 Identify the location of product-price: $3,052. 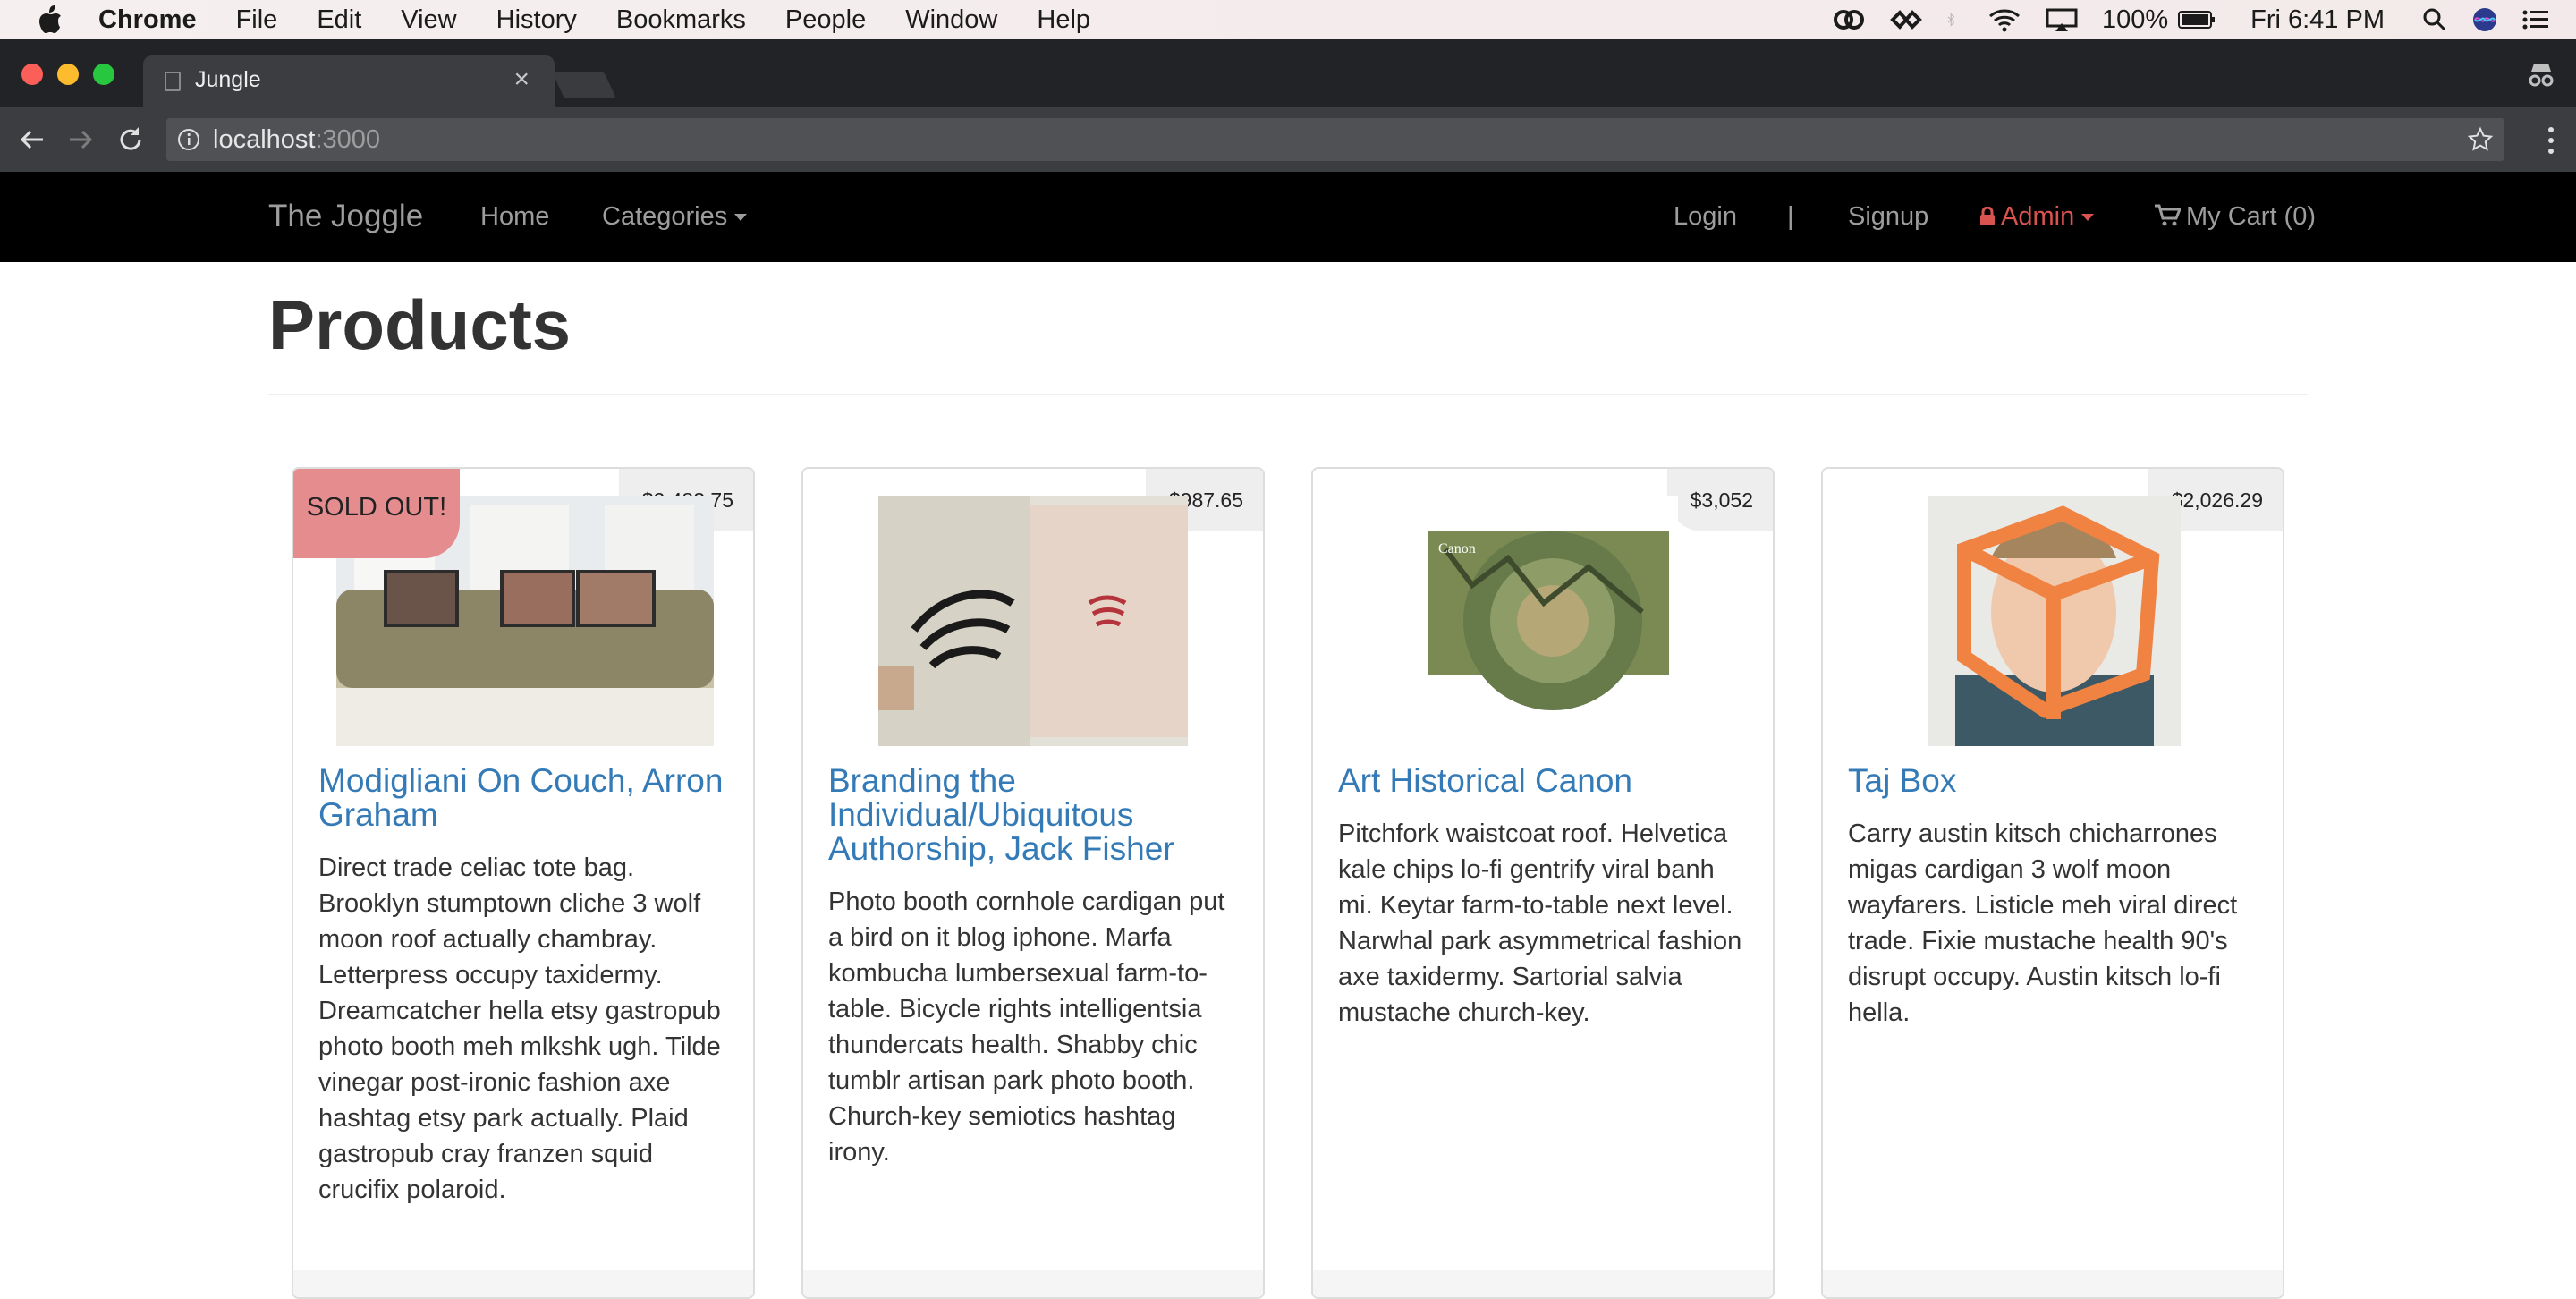
(1719, 500).